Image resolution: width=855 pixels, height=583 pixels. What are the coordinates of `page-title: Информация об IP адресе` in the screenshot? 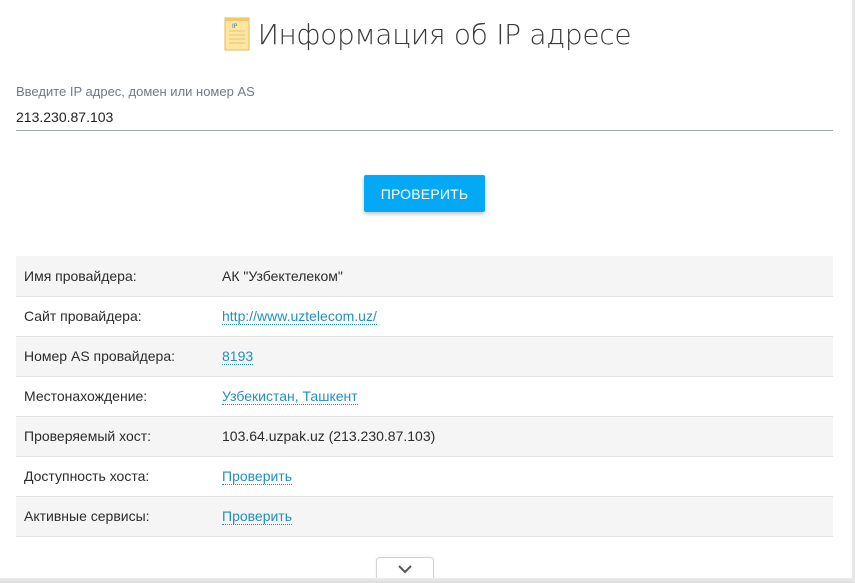 It's located at (444, 34).